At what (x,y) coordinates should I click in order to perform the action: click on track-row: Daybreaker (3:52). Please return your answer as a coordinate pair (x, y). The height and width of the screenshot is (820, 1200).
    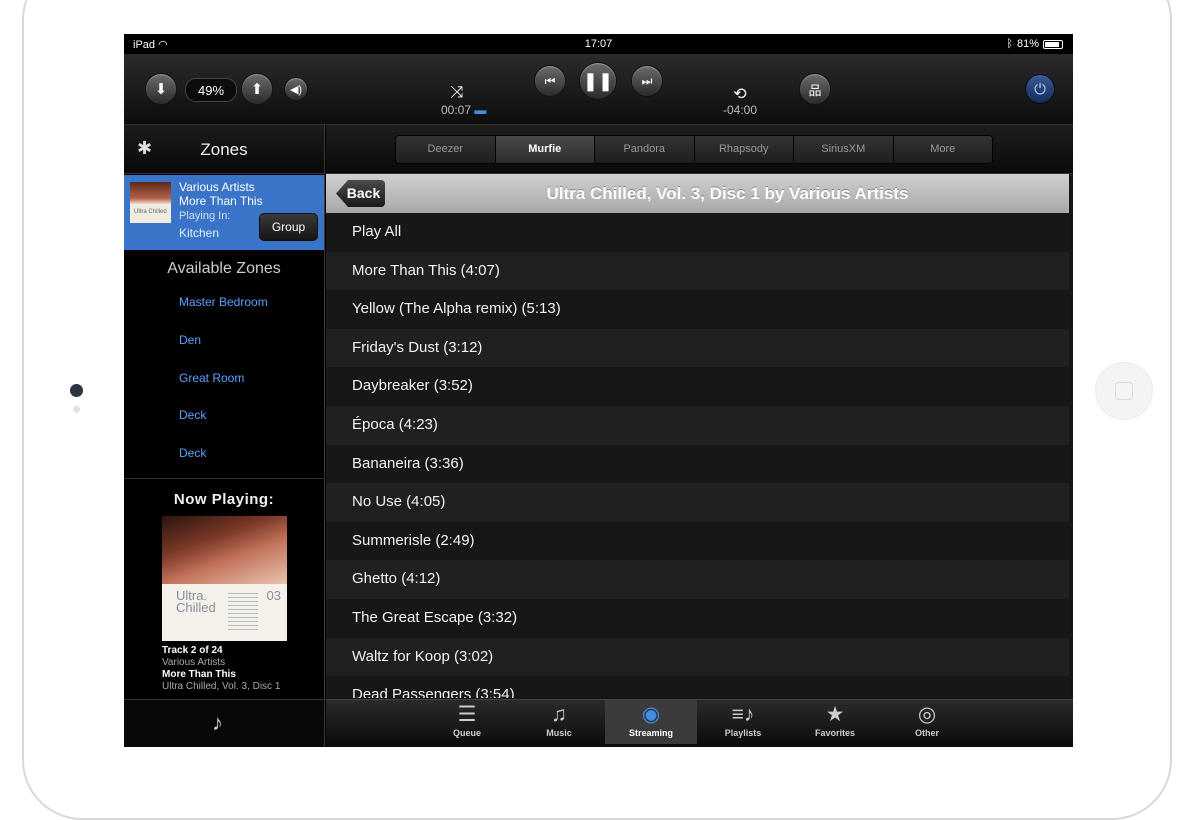
    Looking at the image, I should click on (697, 386).